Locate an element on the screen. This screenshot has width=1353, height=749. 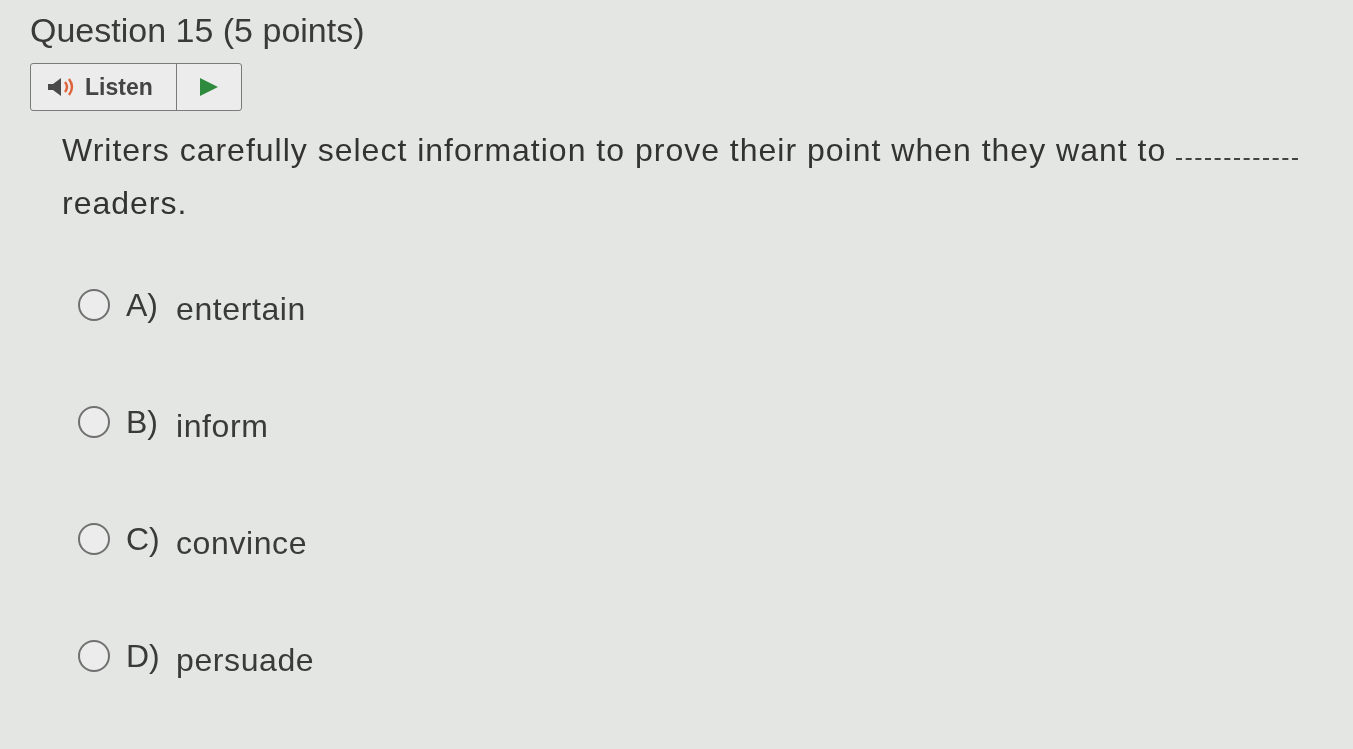
option-label: convince is located at coordinates (242, 543).